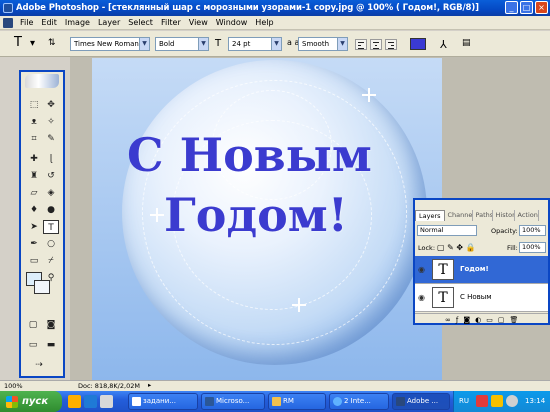  What do you see at coordinates (34, 210) in the screenshot?
I see `blur-tool-icon: ♦` at bounding box center [34, 210].